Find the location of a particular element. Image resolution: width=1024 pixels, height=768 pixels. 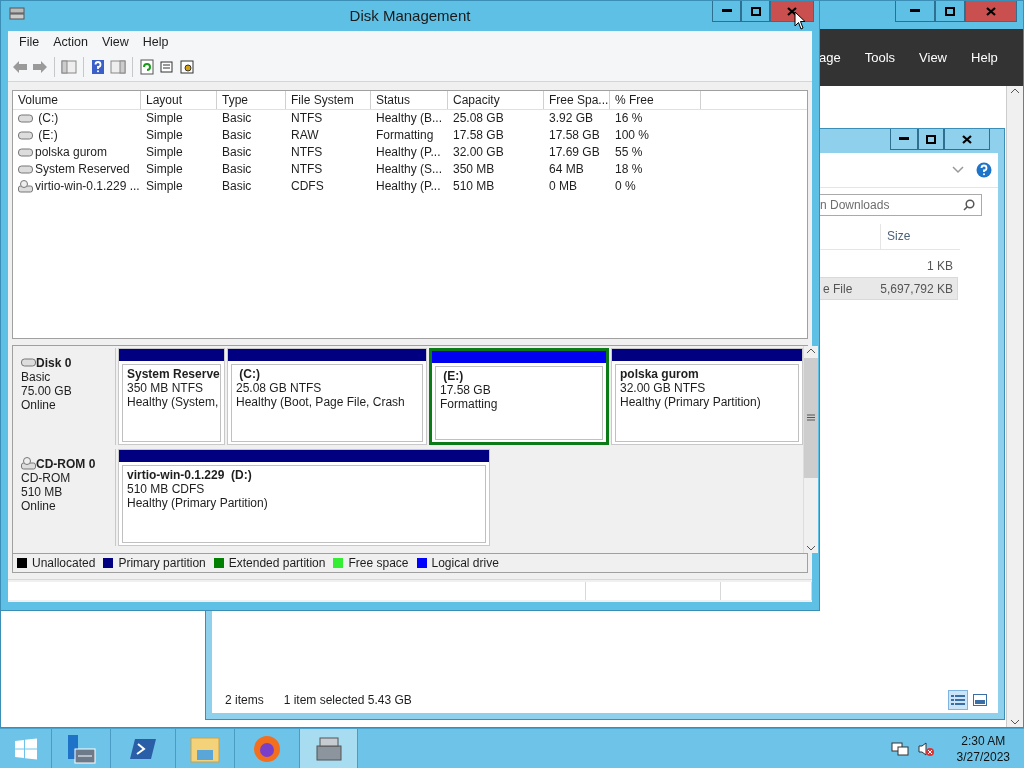

scroll-up-icon is located at coordinates (1015, 91).